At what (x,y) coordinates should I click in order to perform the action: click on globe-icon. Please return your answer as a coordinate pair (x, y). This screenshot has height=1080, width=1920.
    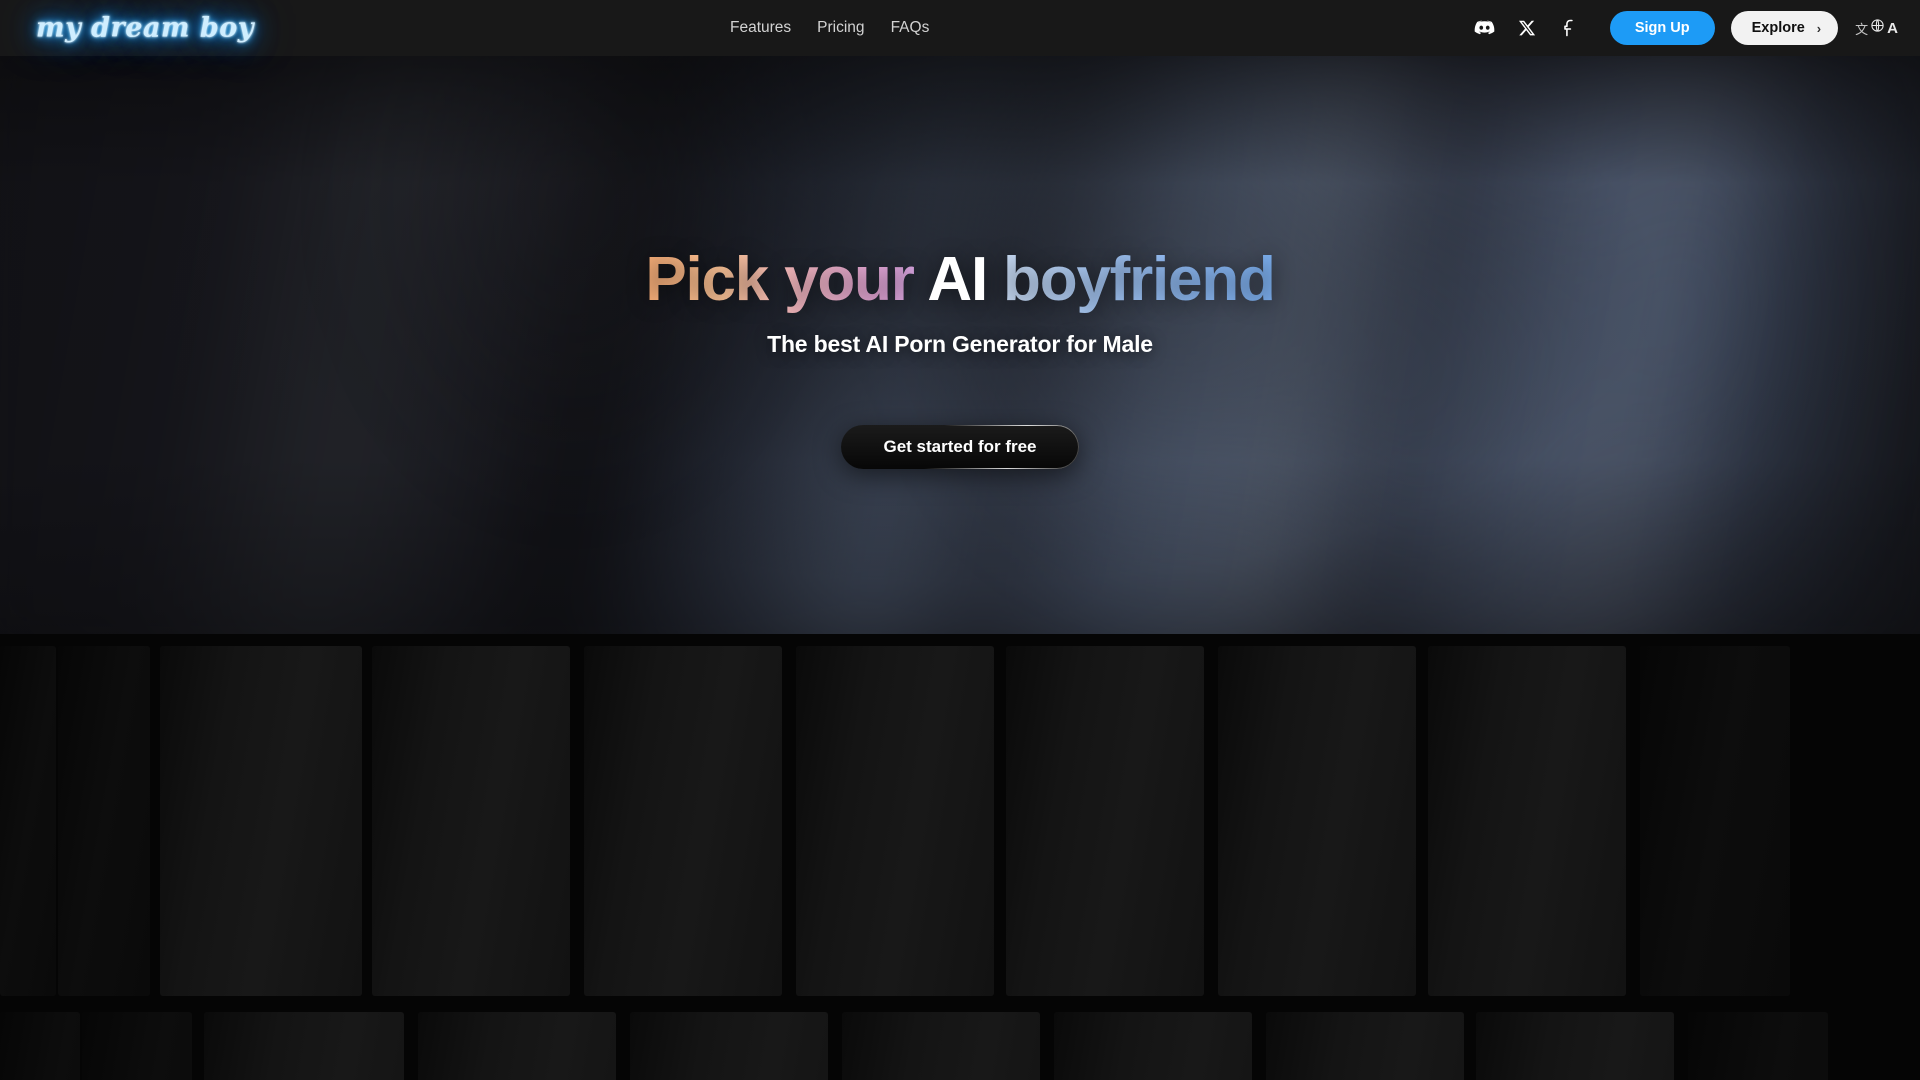
    Looking at the image, I should click on (1877, 28).